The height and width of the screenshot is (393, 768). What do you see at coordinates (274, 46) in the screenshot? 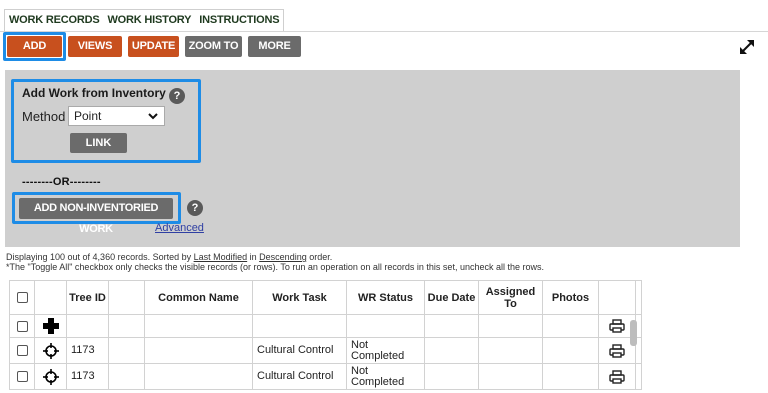
I see `more-button: MORE` at bounding box center [274, 46].